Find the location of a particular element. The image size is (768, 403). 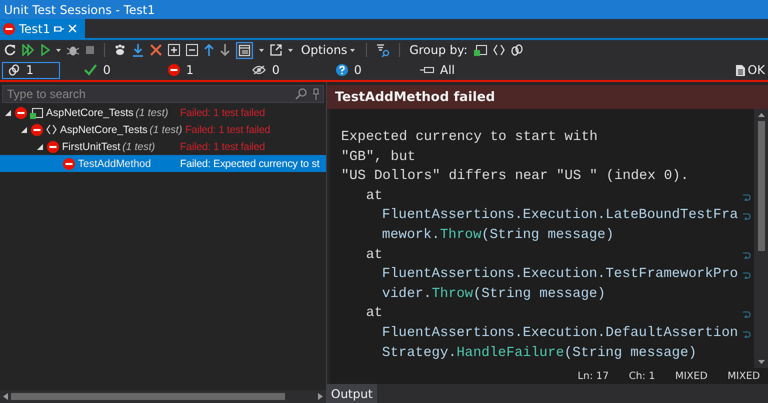

pin-icon is located at coordinates (316, 94).